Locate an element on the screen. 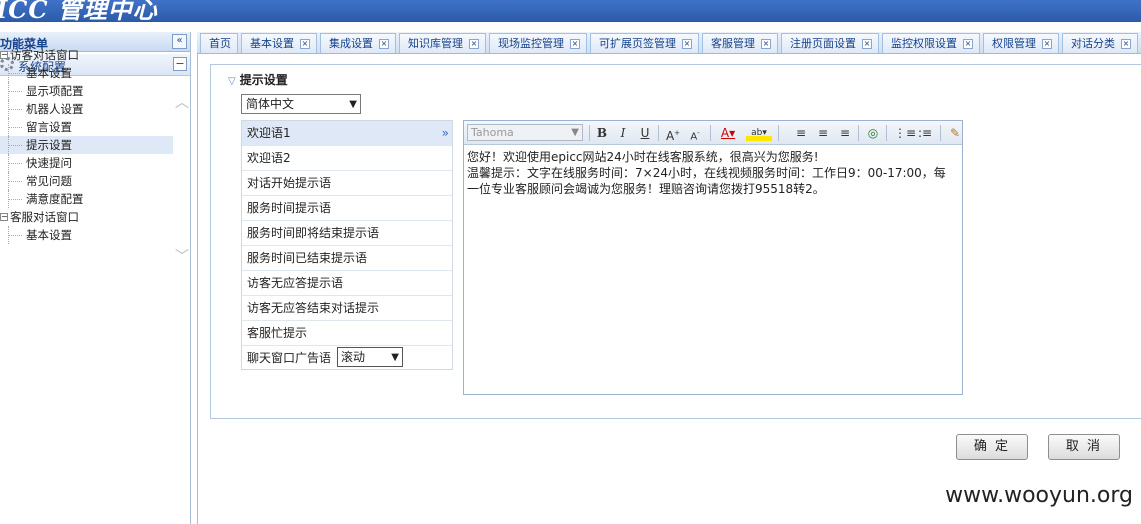 This screenshot has width=1141, height=524. font-family-select: Tahoma ▼ is located at coordinates (525, 132).